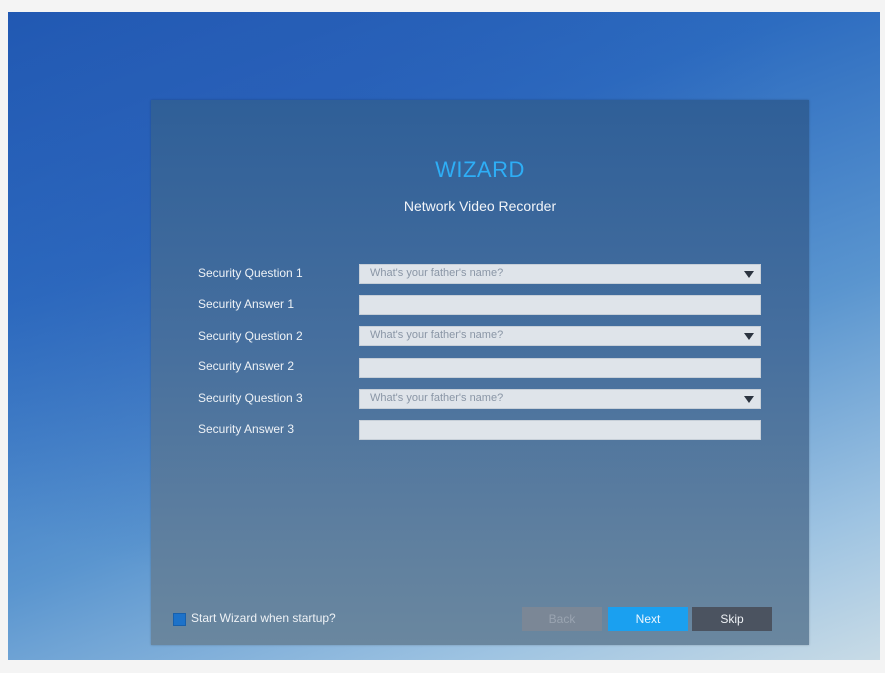 This screenshot has width=885, height=673. What do you see at coordinates (648, 619) in the screenshot?
I see `next-button: Next` at bounding box center [648, 619].